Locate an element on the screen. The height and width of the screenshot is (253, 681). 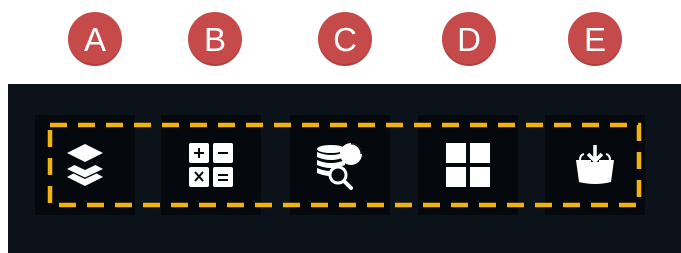
layers-button is located at coordinates (85, 165).